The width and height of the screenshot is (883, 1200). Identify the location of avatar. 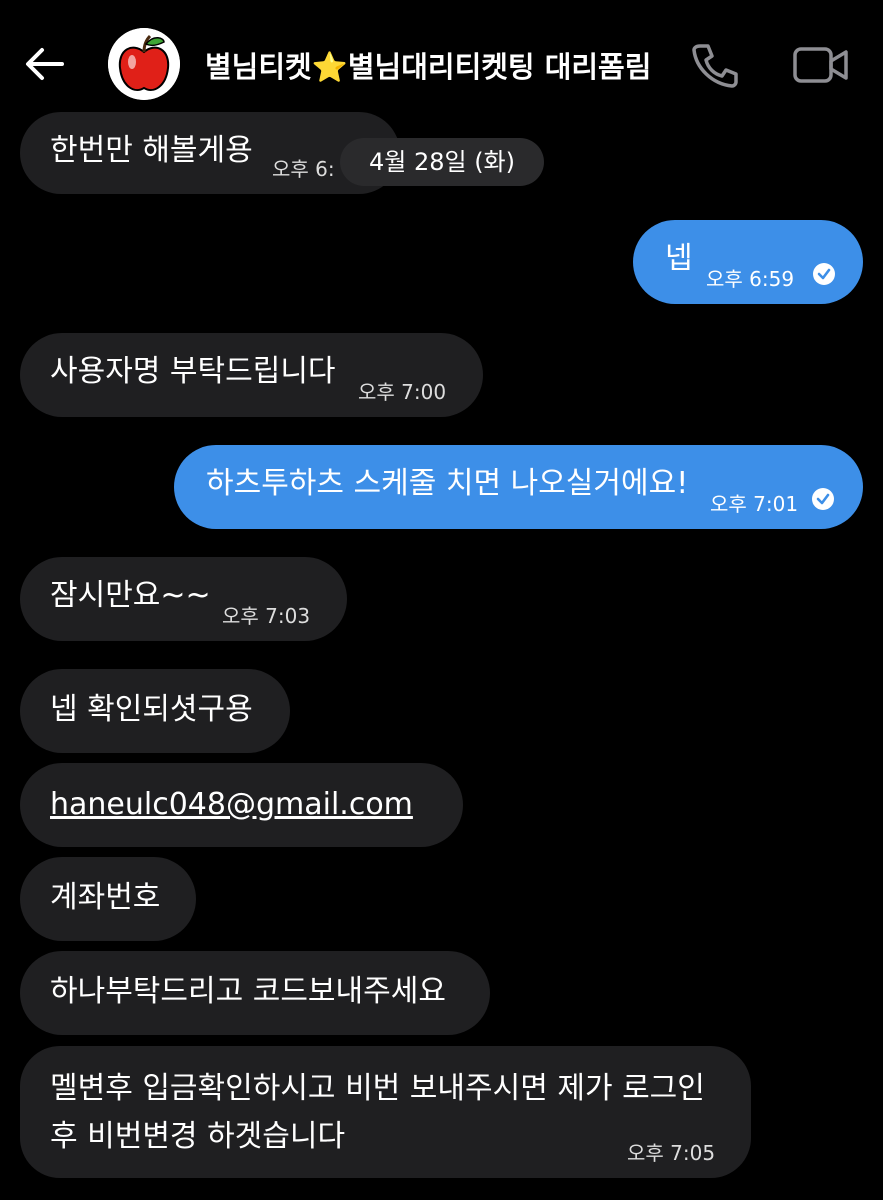
(144, 64).